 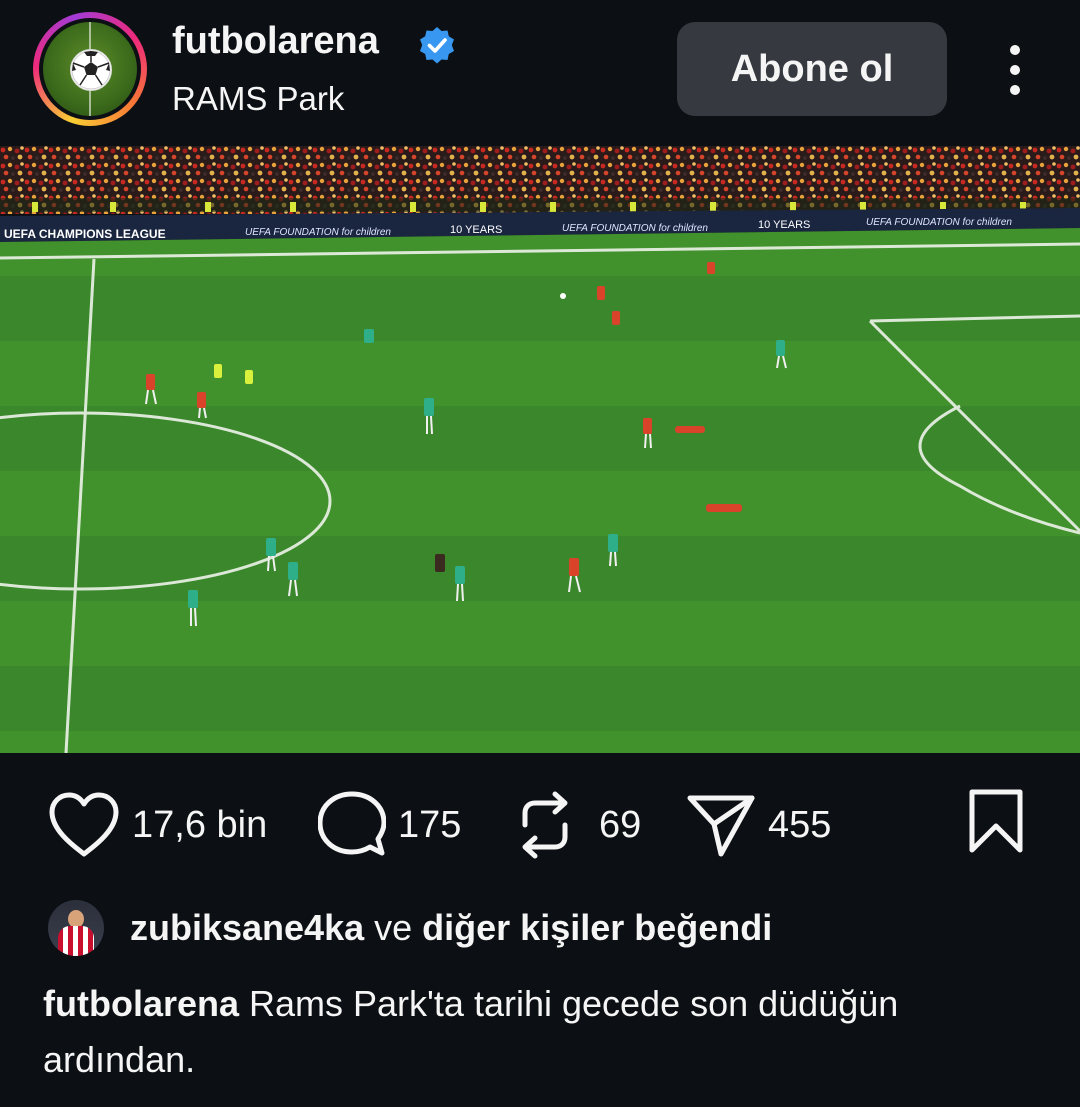 I want to click on liked-by-connector: ve, so click(x=393, y=927).